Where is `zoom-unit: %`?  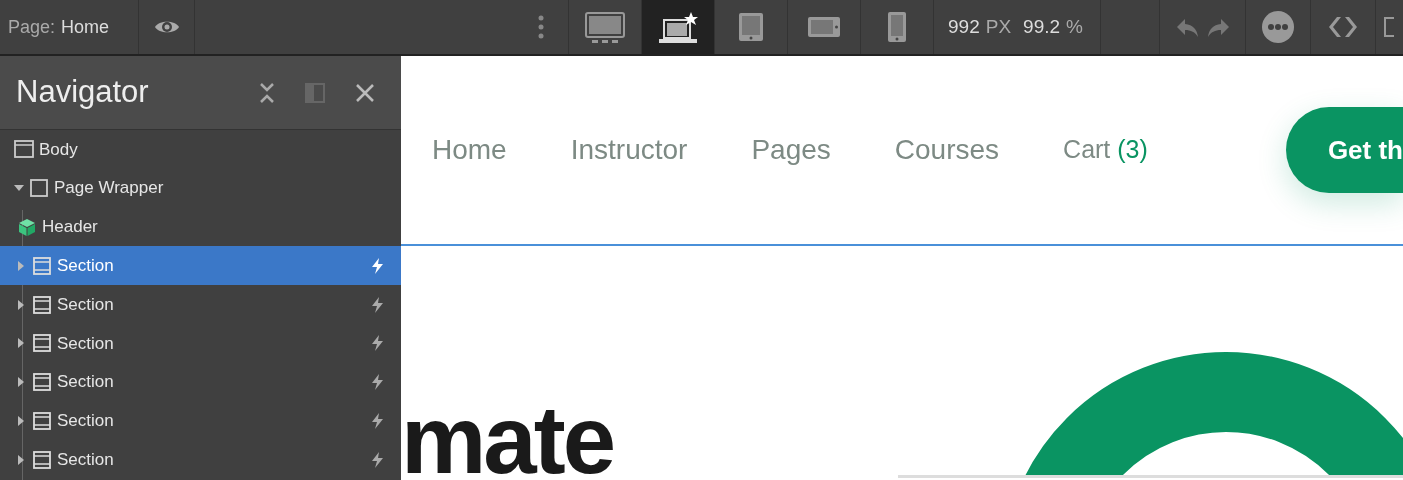
zoom-unit: % is located at coordinates (1074, 26).